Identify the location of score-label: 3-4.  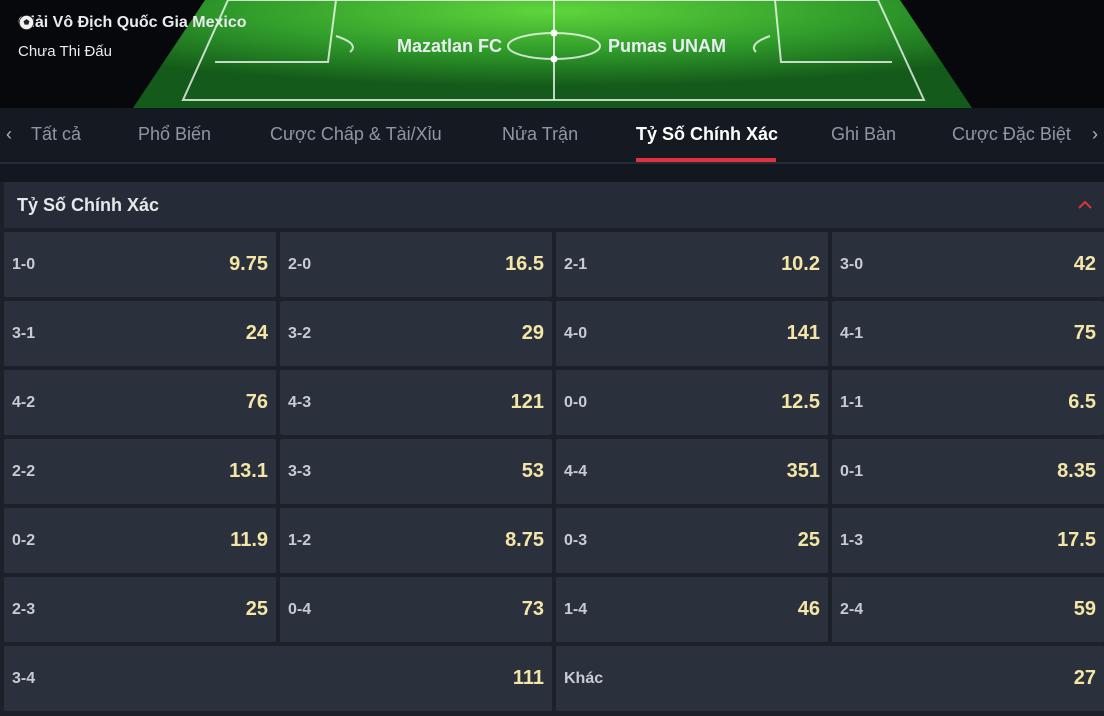
(24, 678).